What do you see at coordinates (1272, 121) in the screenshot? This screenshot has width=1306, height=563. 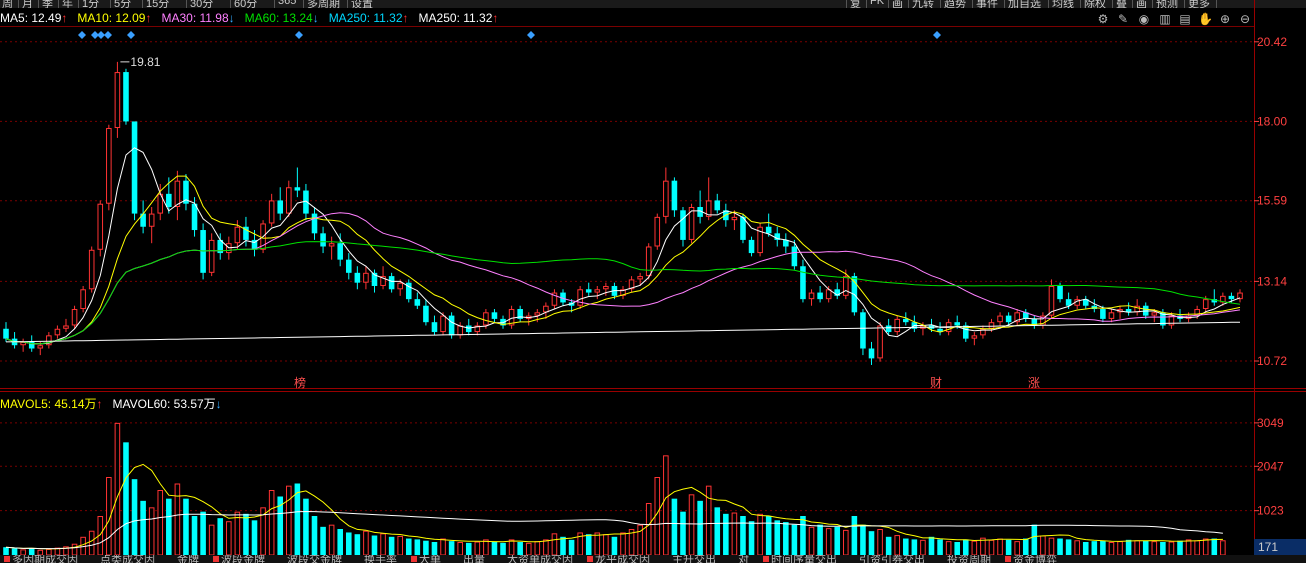 I see `price-axis-label: 18.00` at bounding box center [1272, 121].